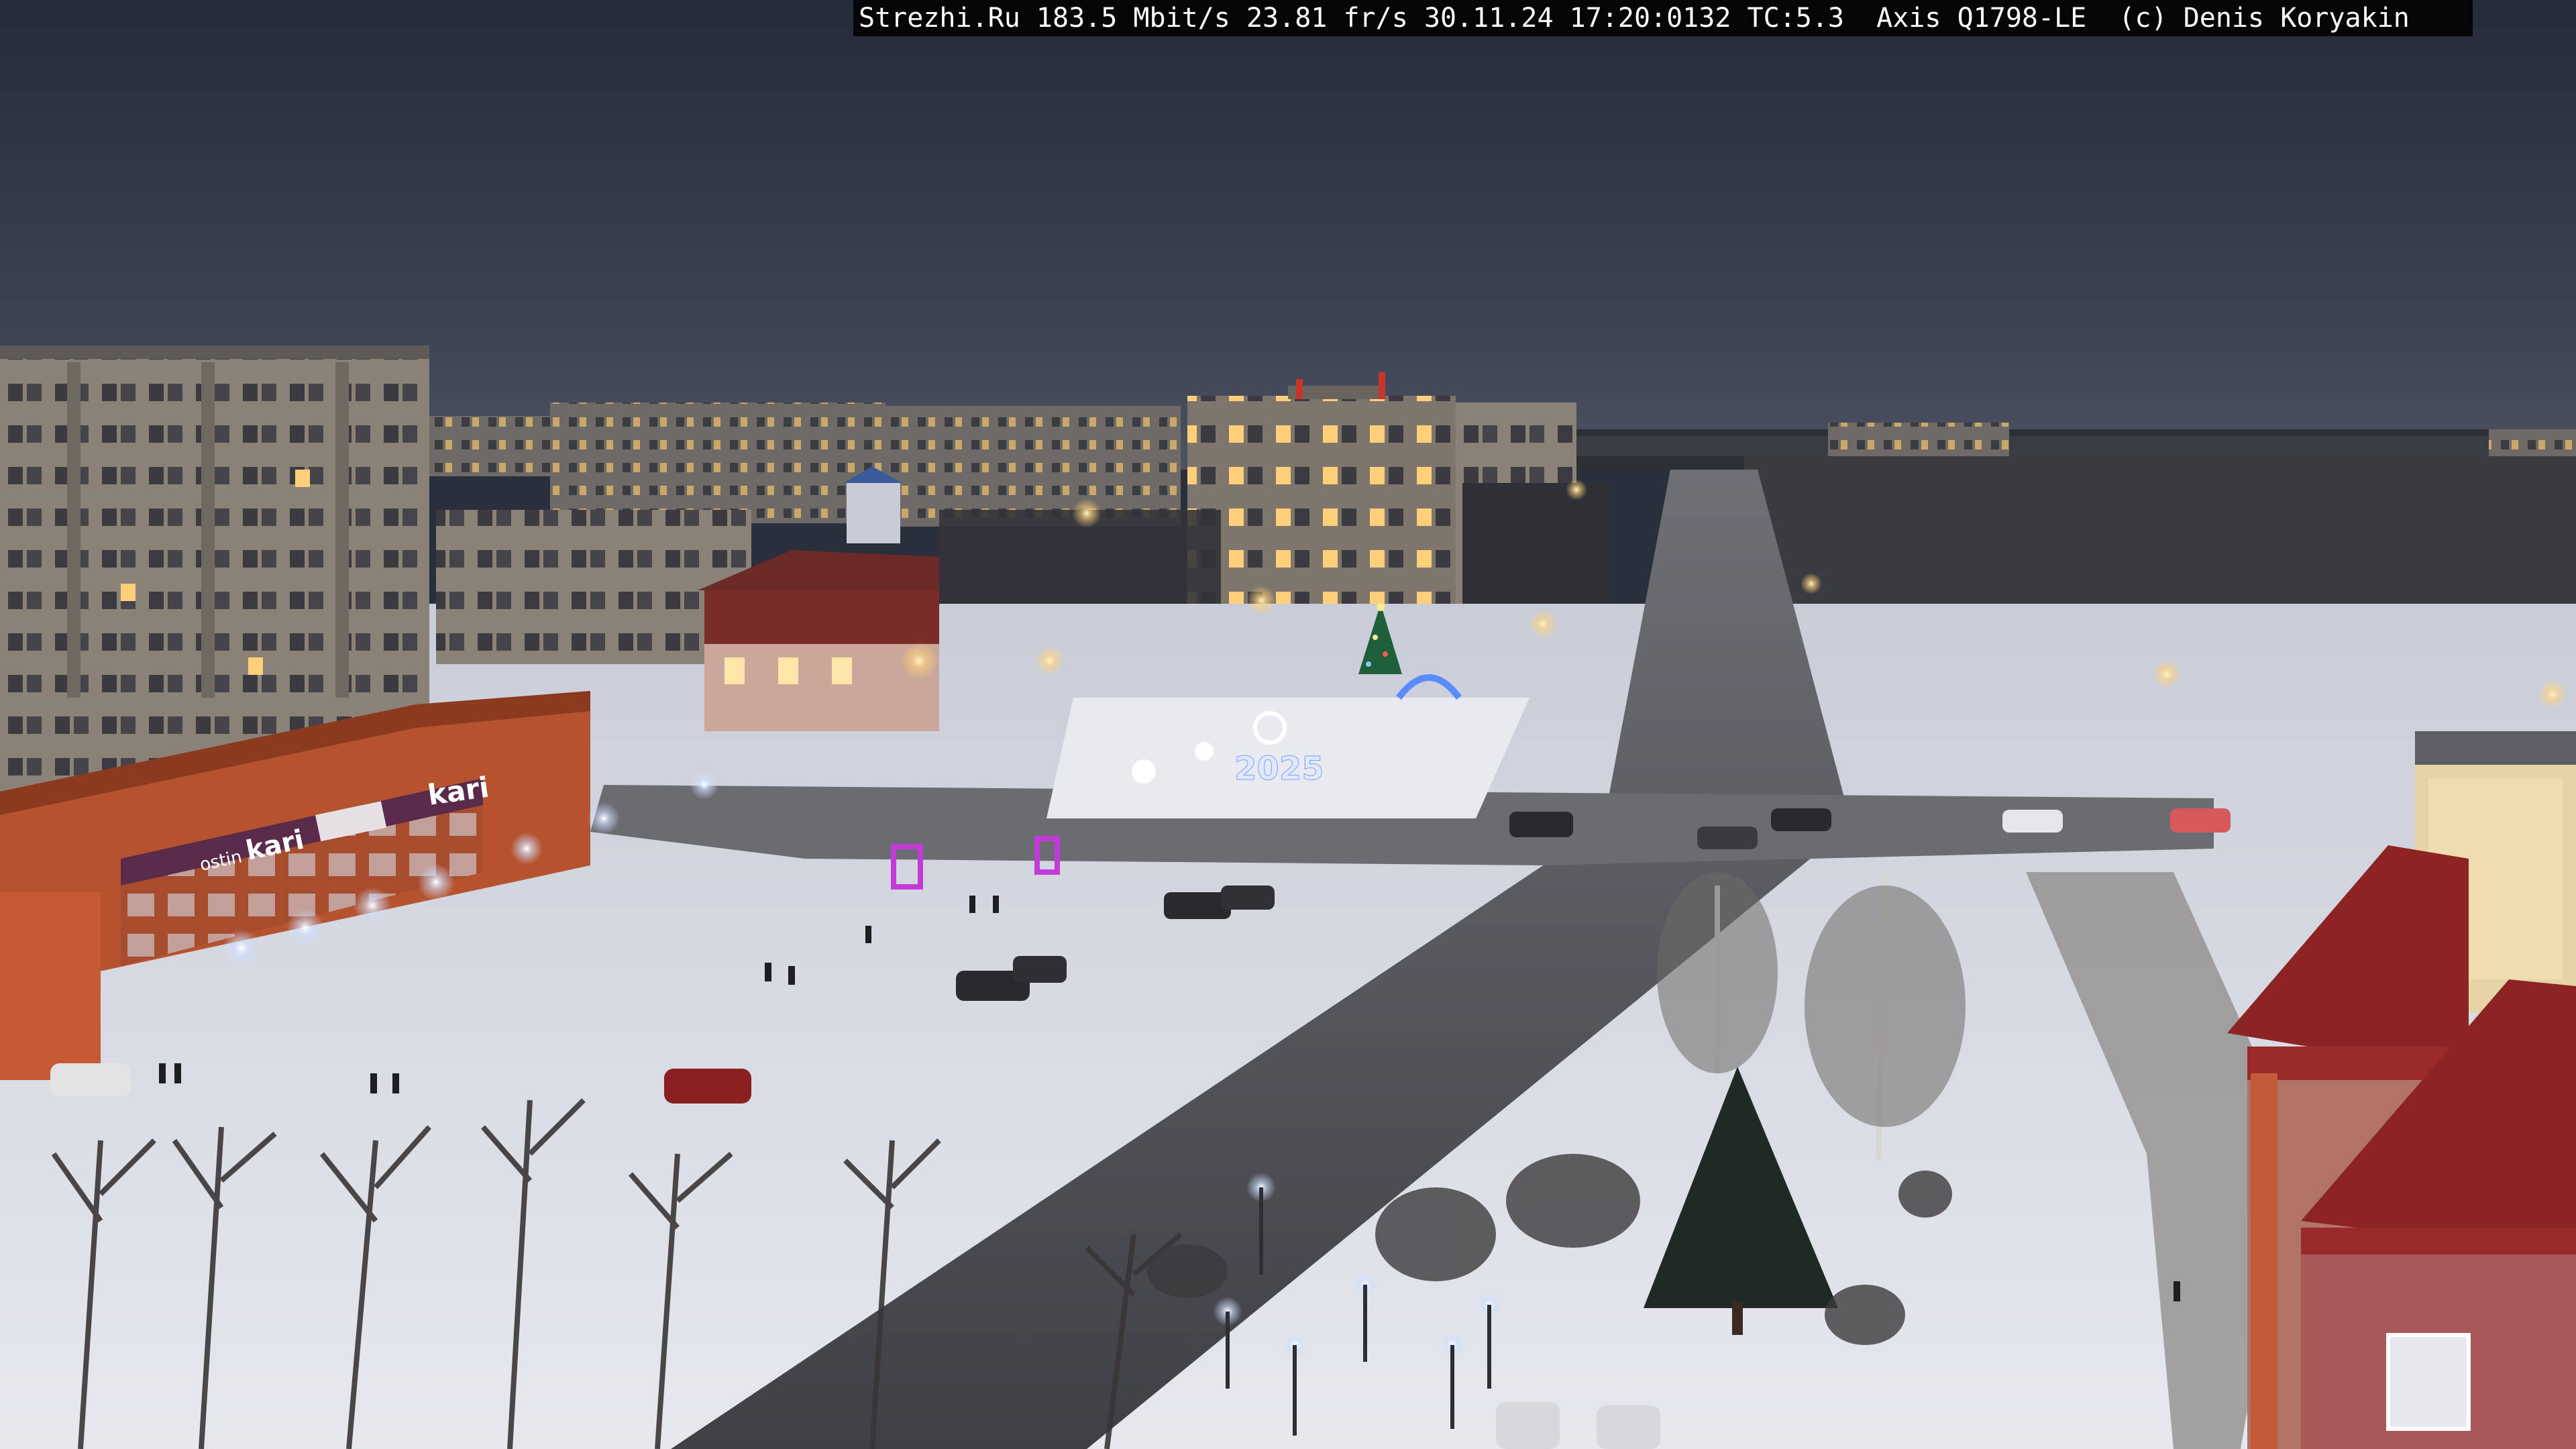  What do you see at coordinates (818, 640) in the screenshot?
I see `red-roof-building` at bounding box center [818, 640].